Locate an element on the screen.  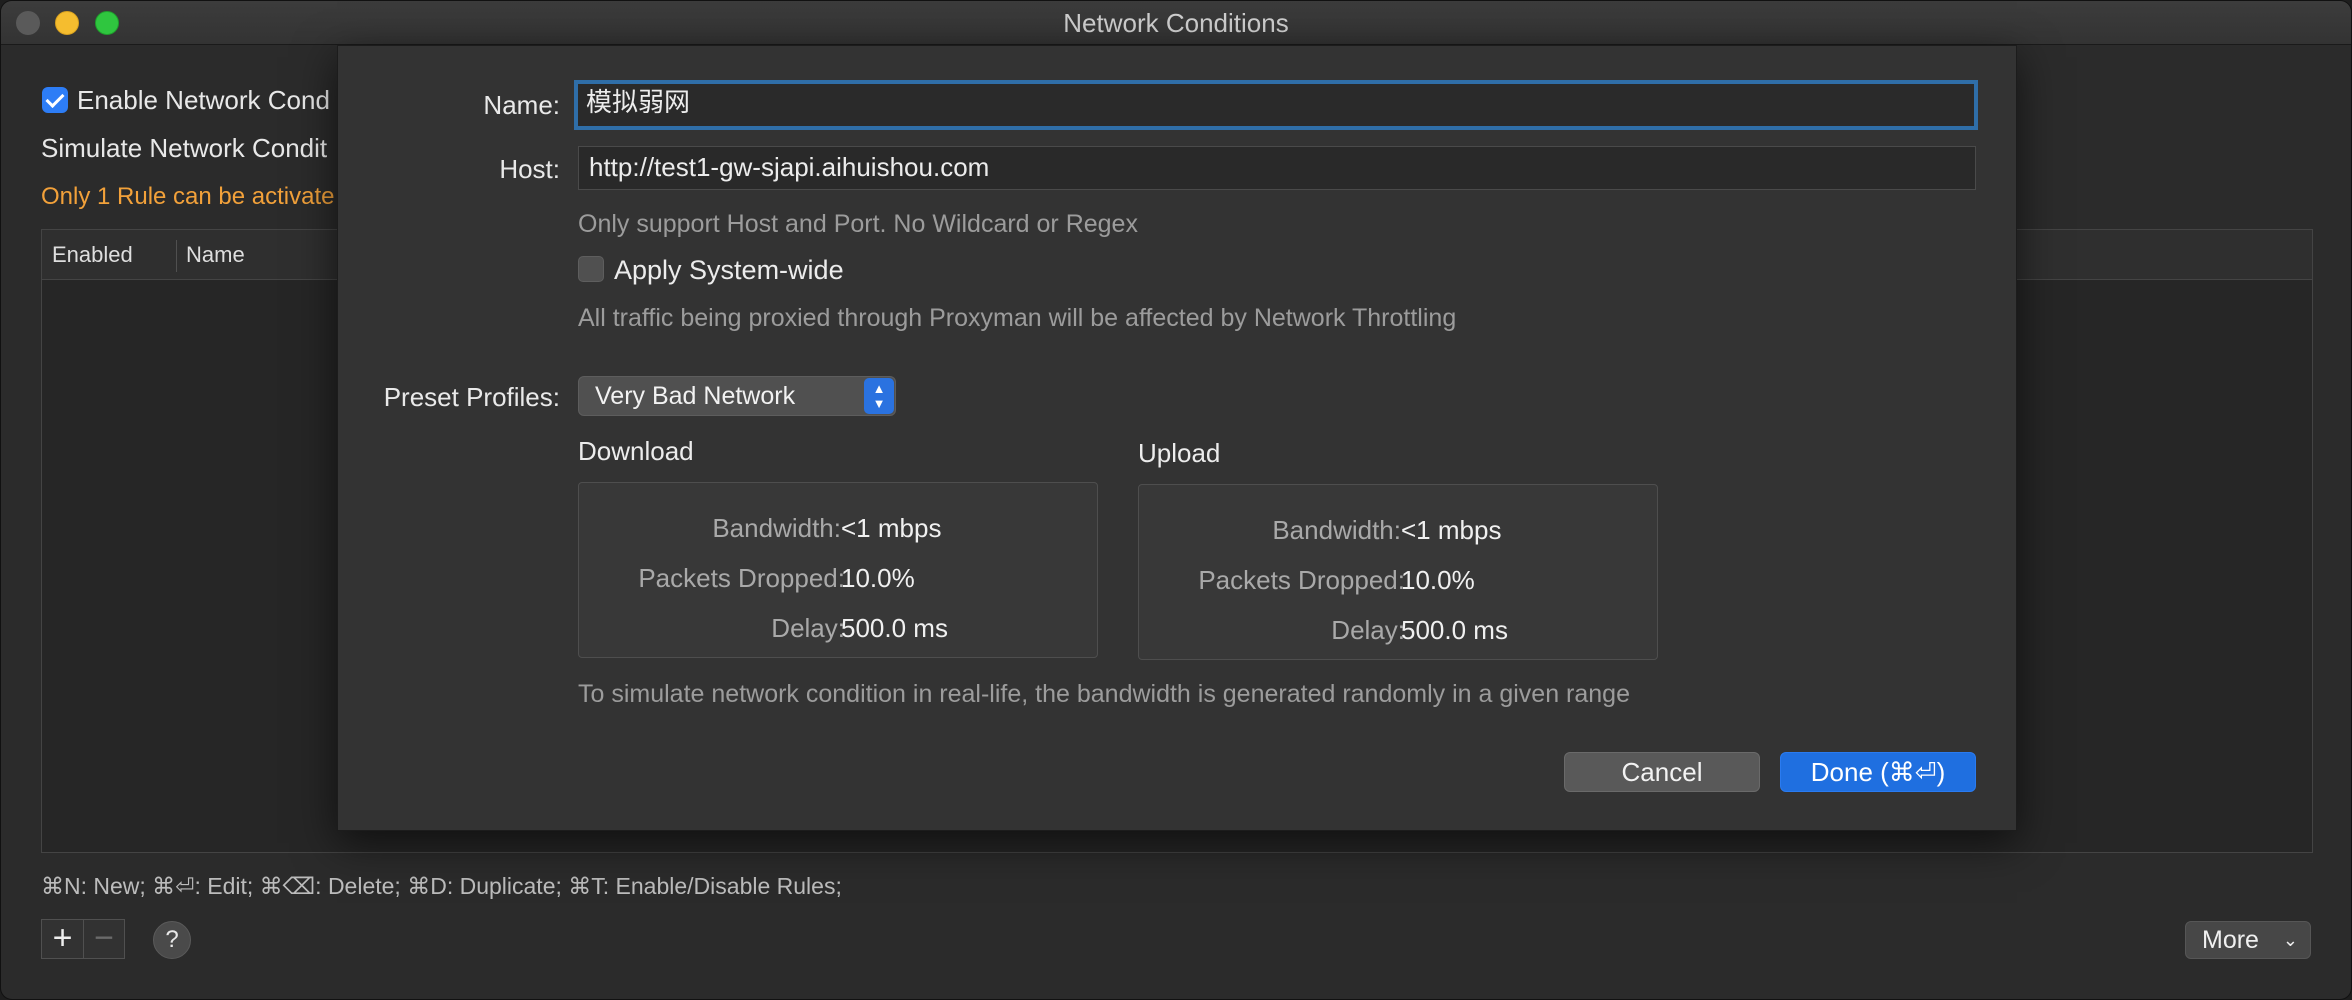
column-header-name: Name is located at coordinates (215, 255).